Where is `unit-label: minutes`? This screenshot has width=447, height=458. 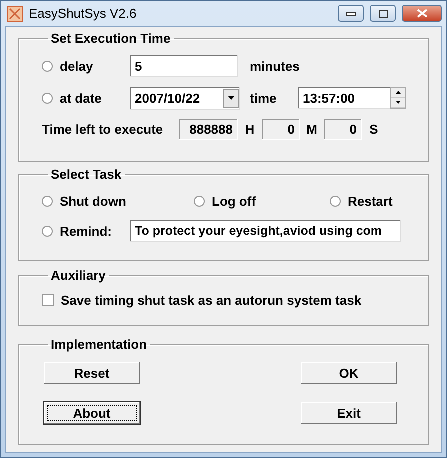 unit-label: minutes is located at coordinates (275, 66).